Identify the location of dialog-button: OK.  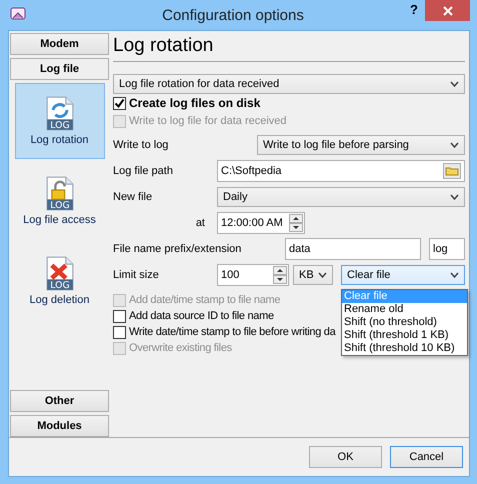
(345, 457).